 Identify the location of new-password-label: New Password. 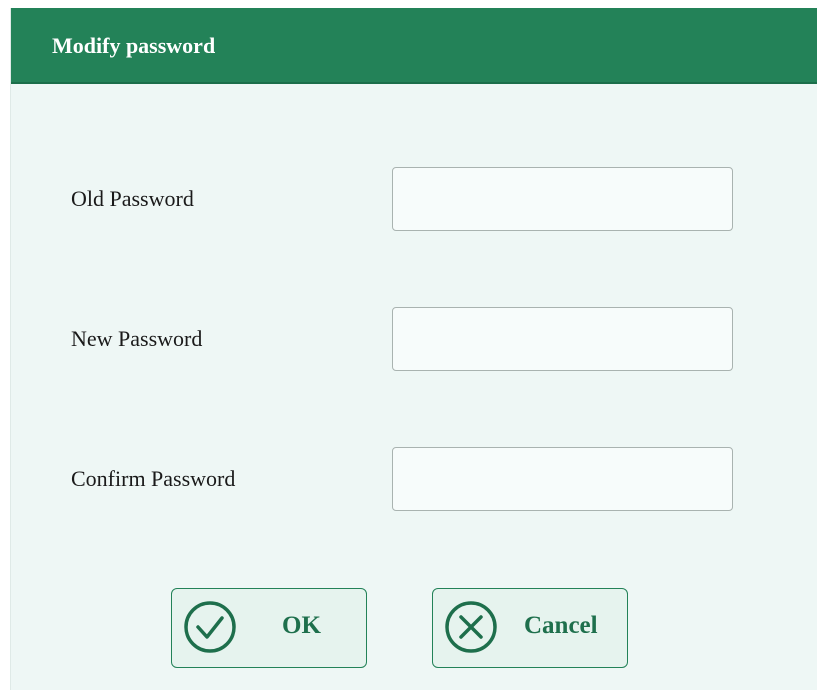
(137, 338).